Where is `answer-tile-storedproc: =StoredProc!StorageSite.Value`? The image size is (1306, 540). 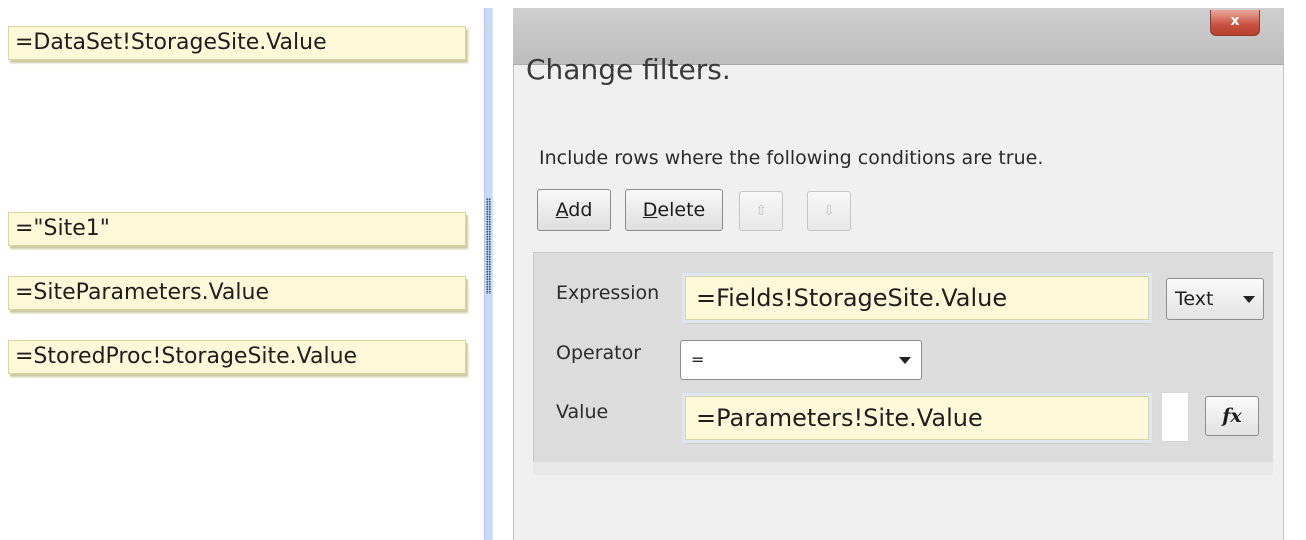 answer-tile-storedproc: =StoredProc!StorageSite.Value is located at coordinates (237, 357).